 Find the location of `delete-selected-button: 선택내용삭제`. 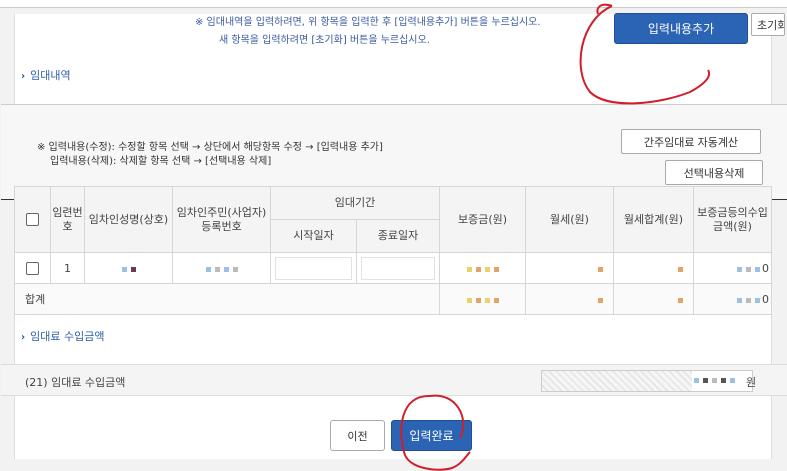

delete-selected-button: 선택내용삭제 is located at coordinates (714, 172).